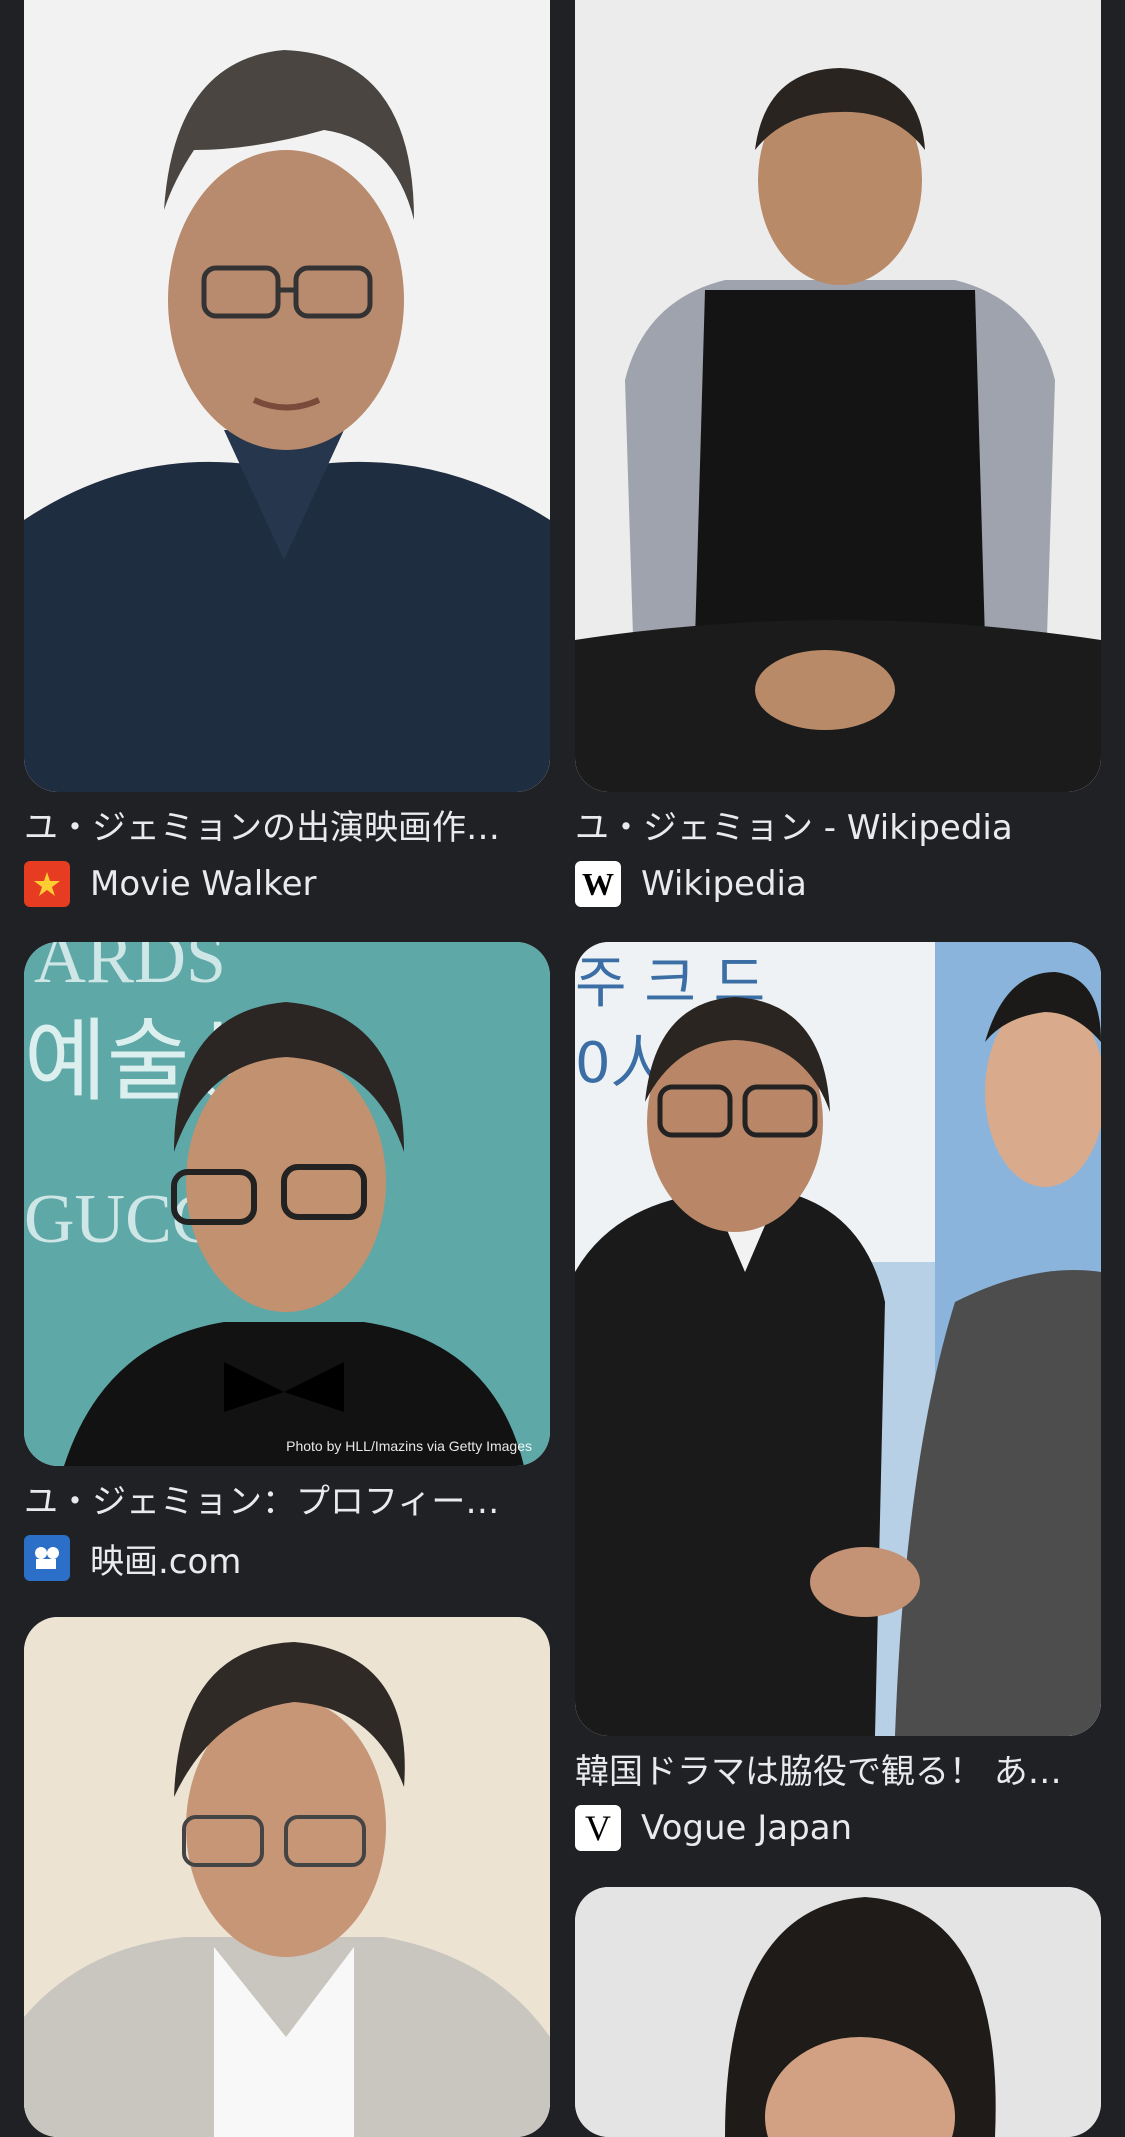  What do you see at coordinates (203, 884) in the screenshot?
I see `source-name: Movie Walker` at bounding box center [203, 884].